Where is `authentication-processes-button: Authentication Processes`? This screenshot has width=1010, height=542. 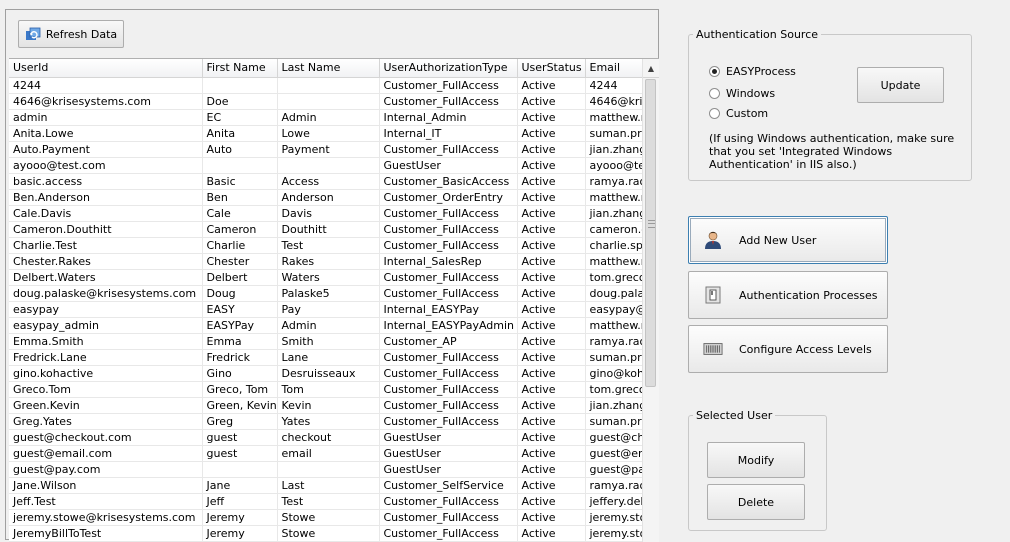
authentication-processes-button: Authentication Processes is located at coordinates (788, 295).